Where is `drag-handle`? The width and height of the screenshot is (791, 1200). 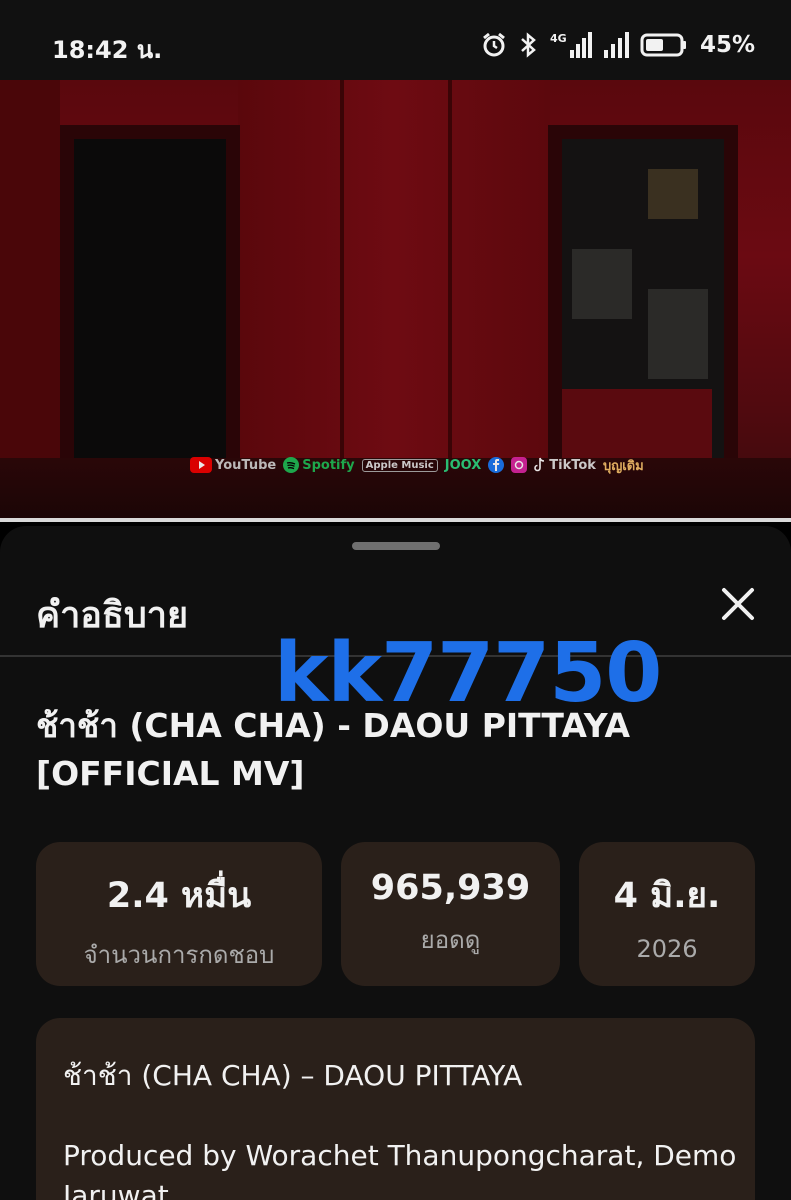 drag-handle is located at coordinates (396, 546).